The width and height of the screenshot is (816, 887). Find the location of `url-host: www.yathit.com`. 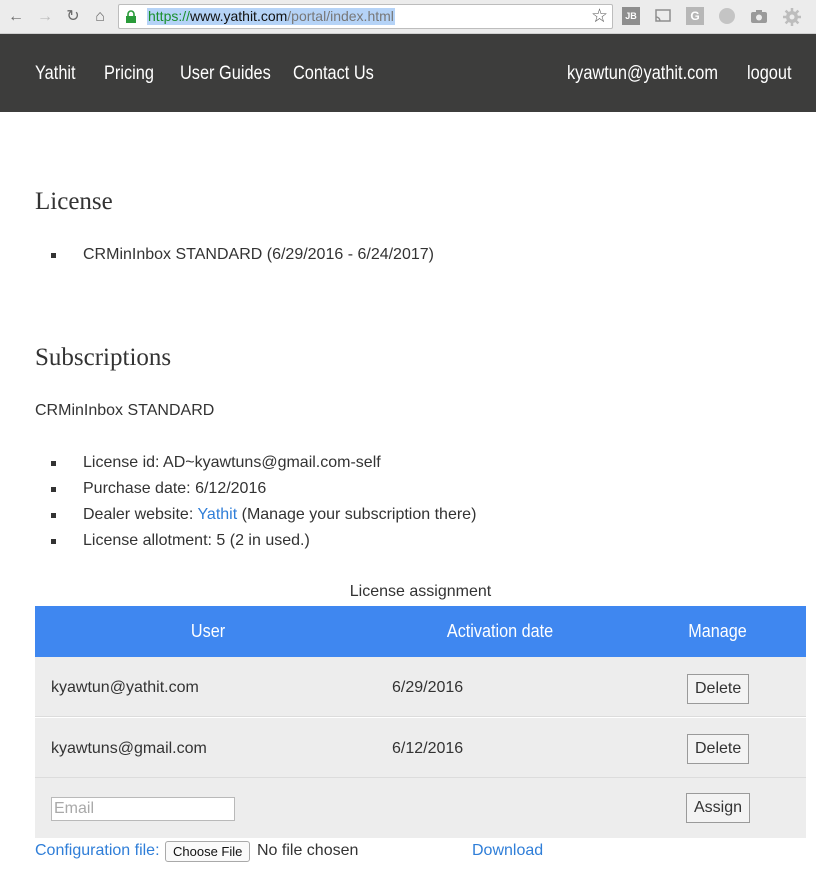

url-host: www.yathit.com is located at coordinates (239, 16).